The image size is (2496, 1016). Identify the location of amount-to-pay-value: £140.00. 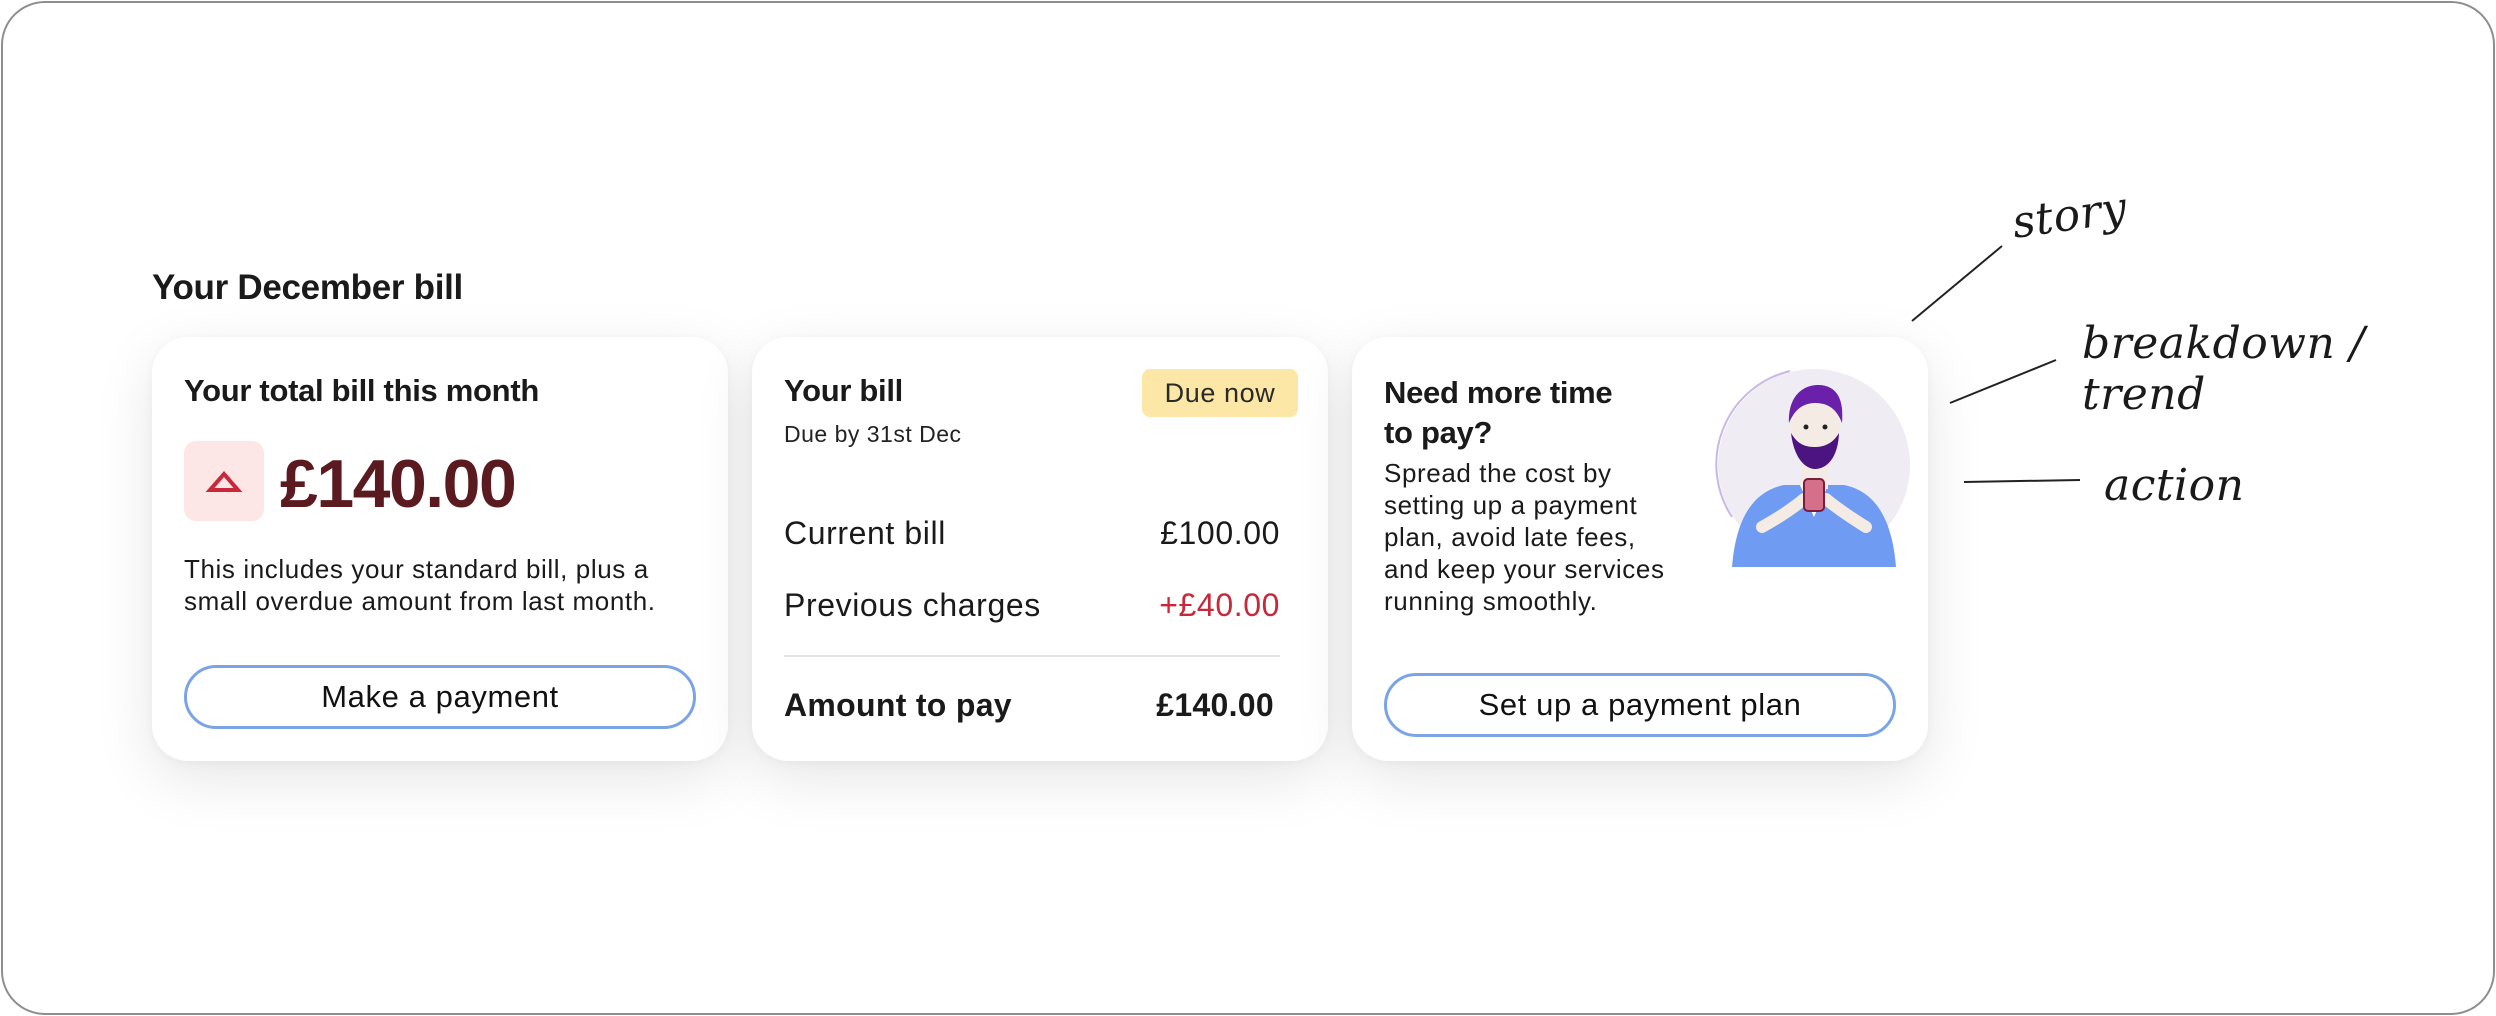
(1215, 705).